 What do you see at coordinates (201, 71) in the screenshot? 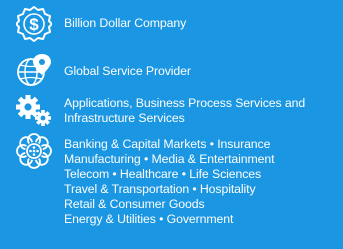
I see `feature-label: Global Service Provider` at bounding box center [201, 71].